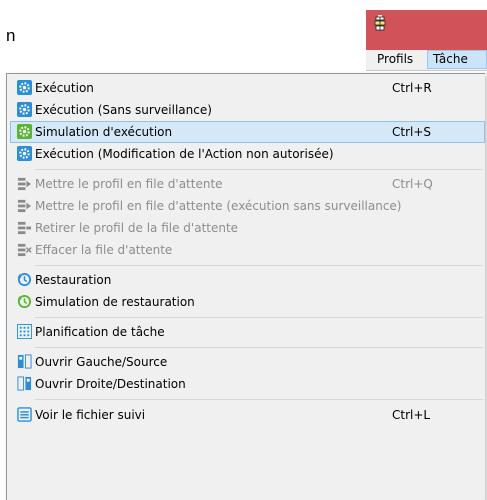 The width and height of the screenshot is (487, 500). Describe the element at coordinates (24, 131) in the screenshot. I see `gear-green-icon` at that location.